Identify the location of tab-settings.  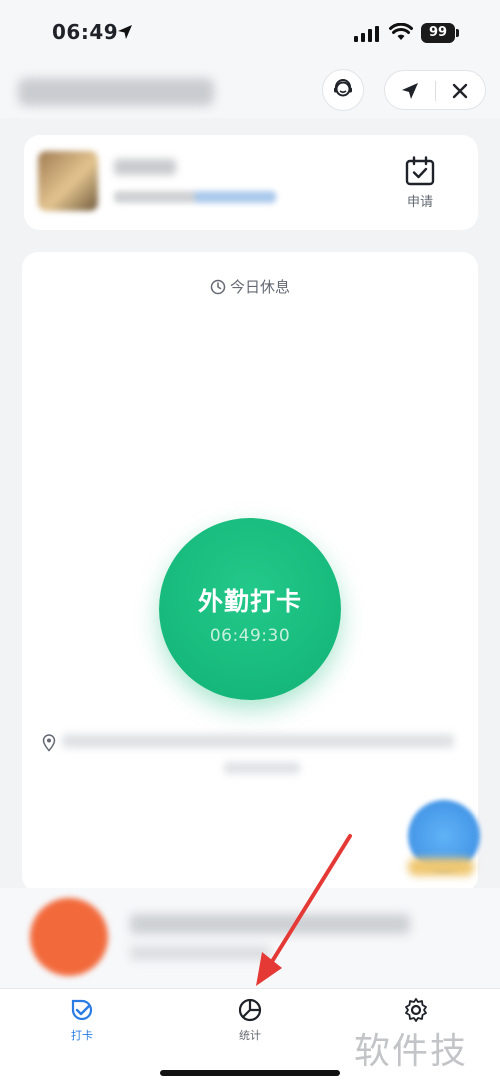
(416, 1010).